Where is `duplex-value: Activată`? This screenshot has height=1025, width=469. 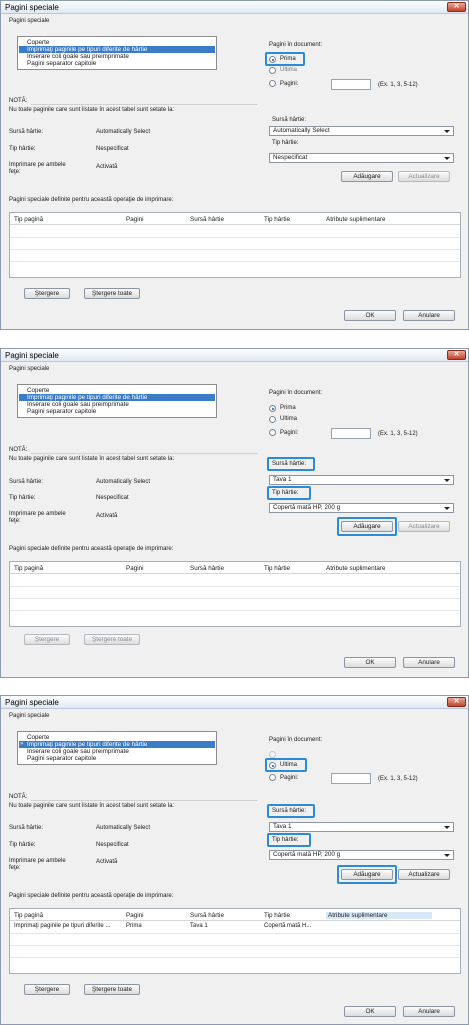 duplex-value: Activată is located at coordinates (107, 862).